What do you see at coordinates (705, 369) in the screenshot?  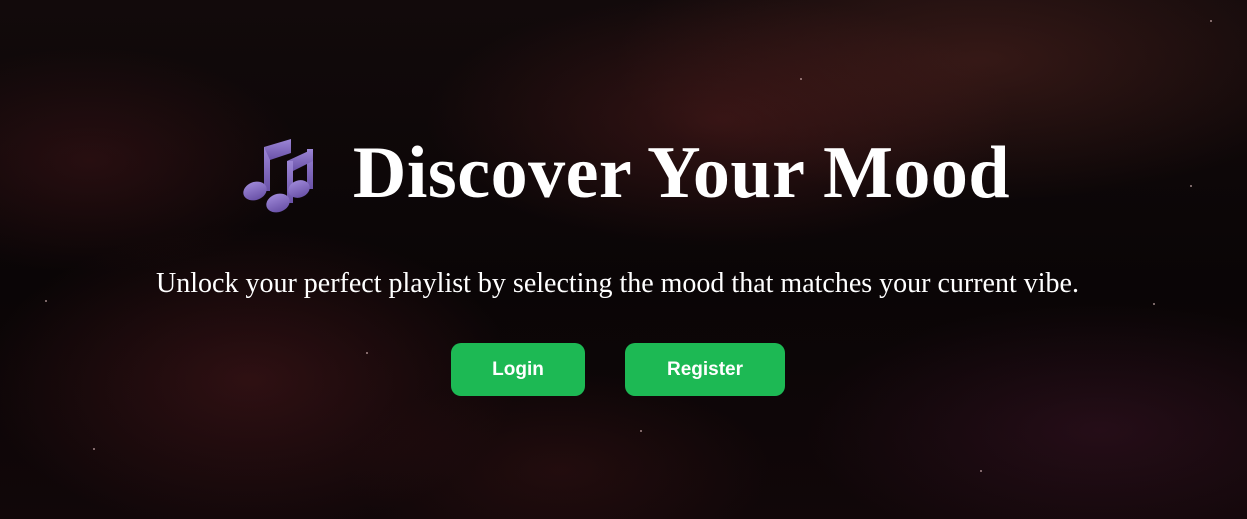 I see `register-button: Register` at bounding box center [705, 369].